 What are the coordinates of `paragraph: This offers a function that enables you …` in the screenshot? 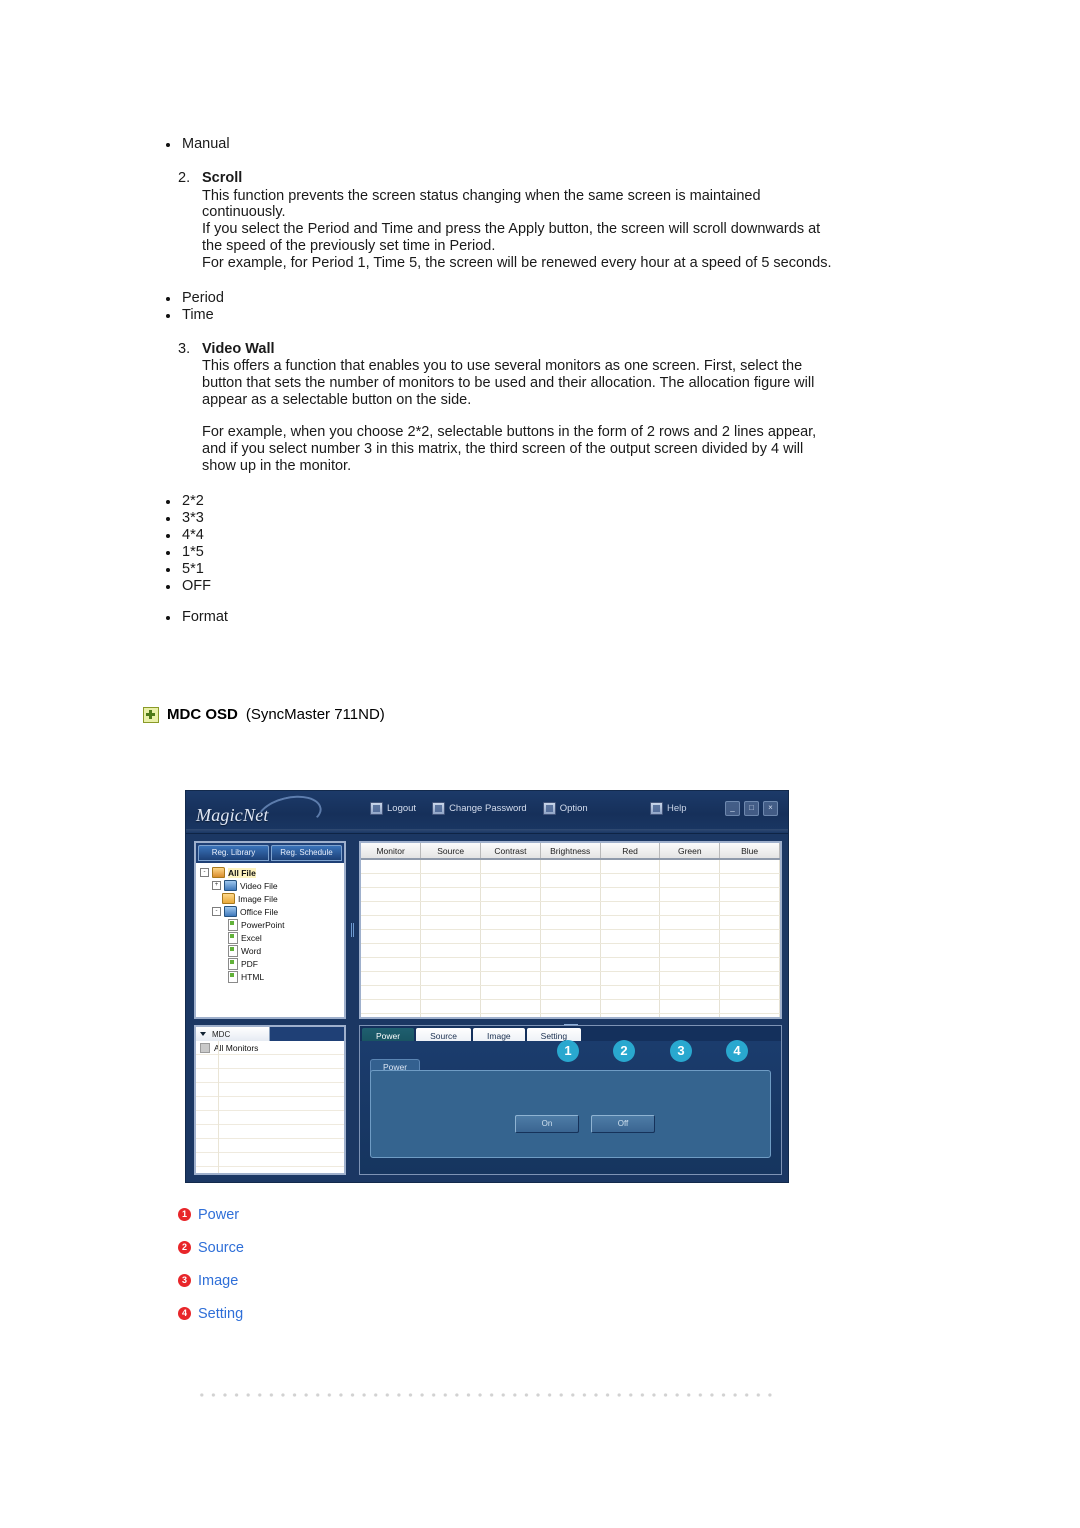 It's located at (508, 383).